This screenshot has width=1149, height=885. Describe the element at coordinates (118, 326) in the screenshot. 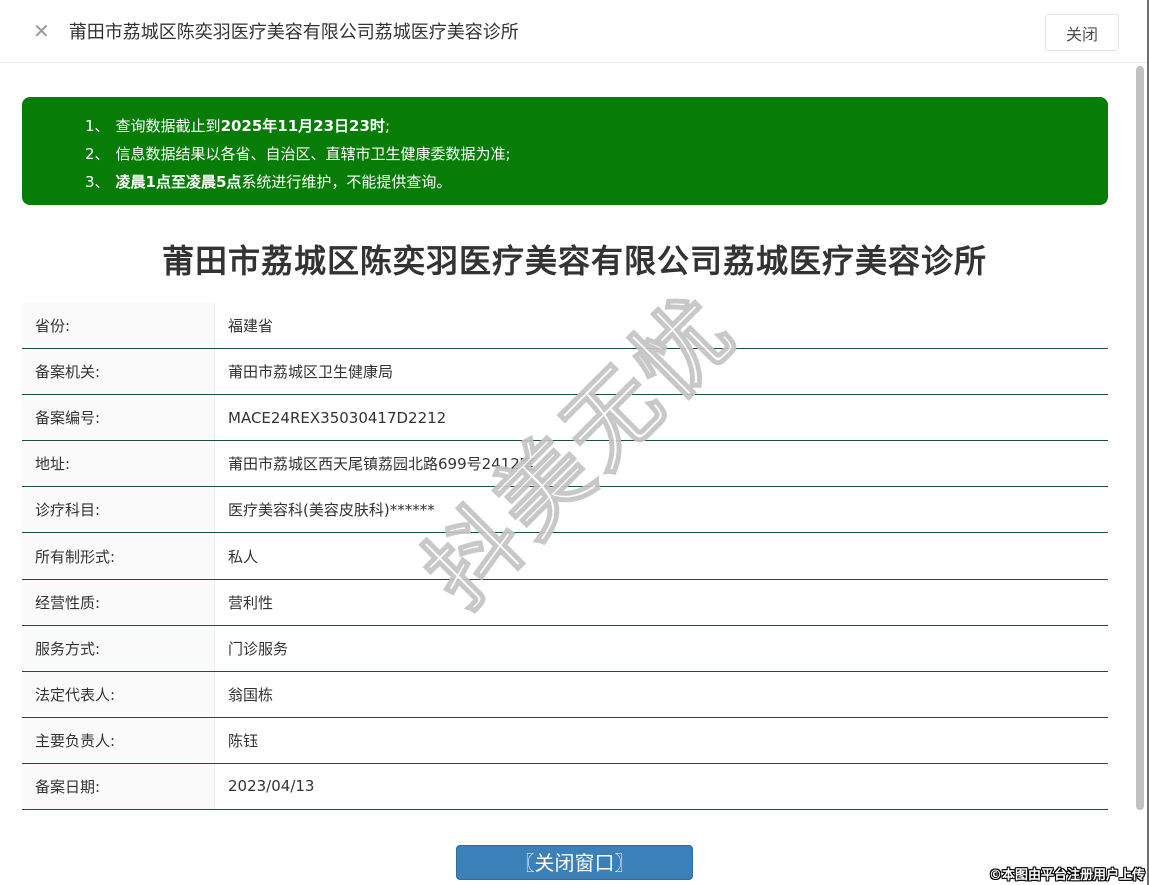

I see `row-label: 省份:` at that location.